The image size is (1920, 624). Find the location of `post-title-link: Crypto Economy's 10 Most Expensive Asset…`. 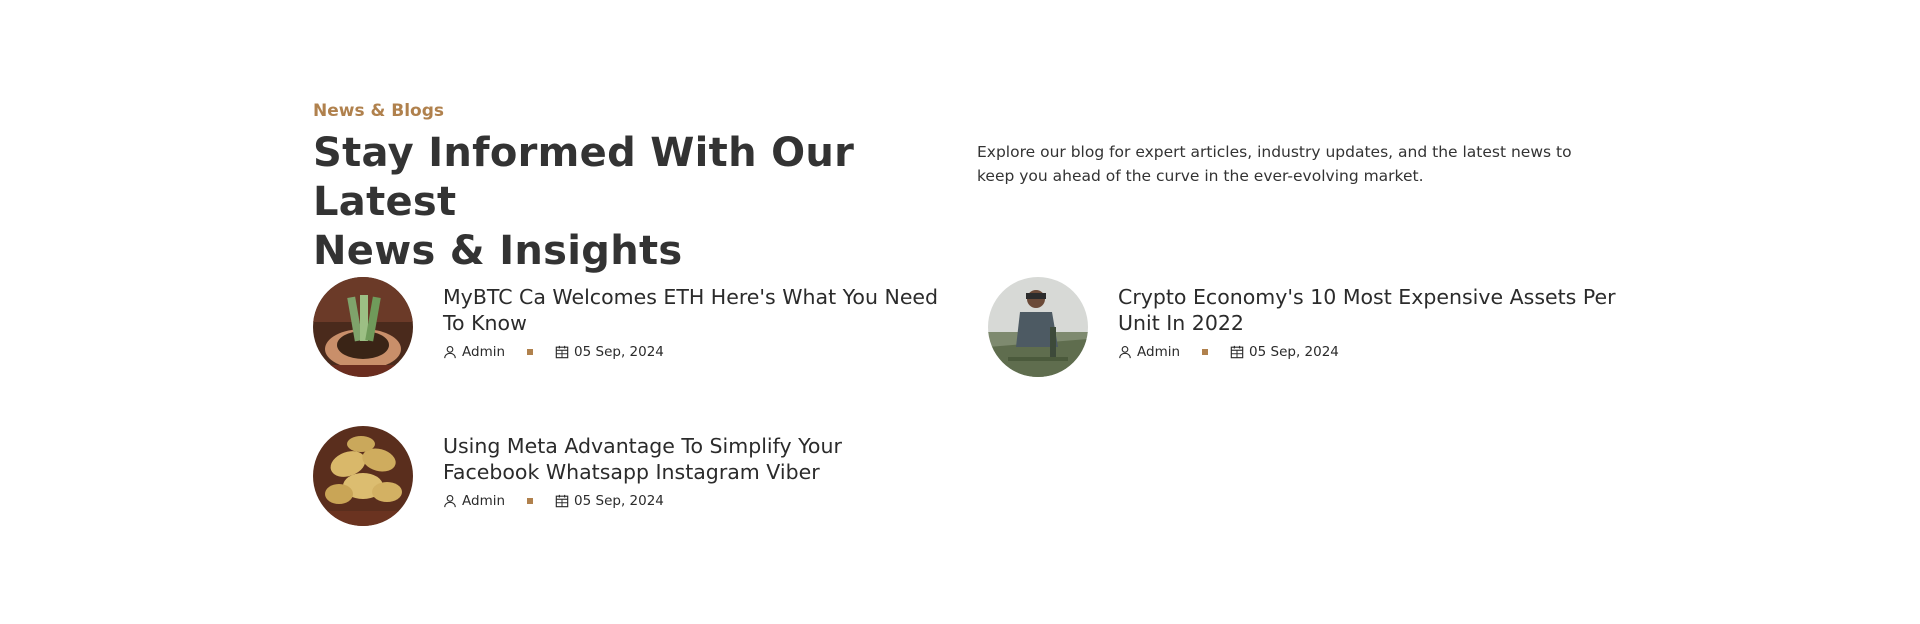

post-title-link: Crypto Economy's 10 Most Expensive Asset… is located at coordinates (1368, 310).